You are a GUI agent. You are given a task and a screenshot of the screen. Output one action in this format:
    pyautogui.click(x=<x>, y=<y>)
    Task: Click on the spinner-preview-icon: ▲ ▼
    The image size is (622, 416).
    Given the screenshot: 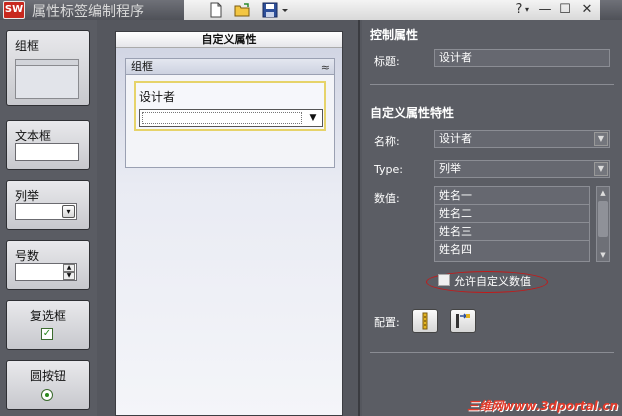 What is the action you would take?
    pyautogui.click(x=46, y=272)
    